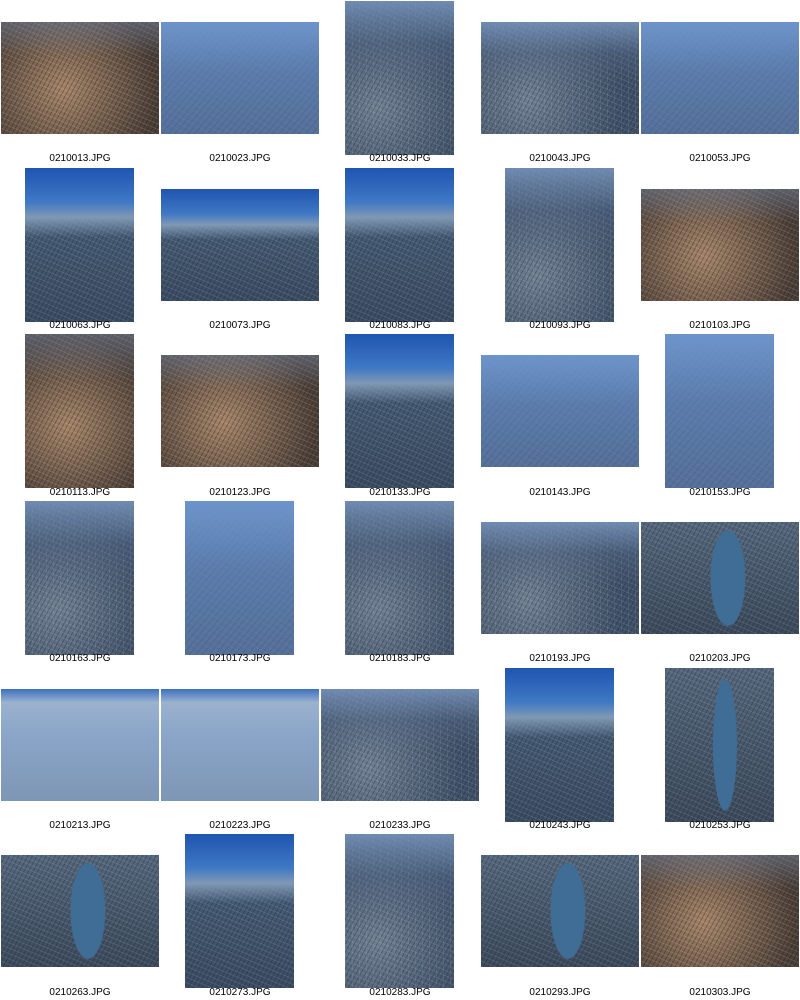 The image size is (800, 1000). Describe the element at coordinates (560, 992) in the screenshot. I see `thumbnail-filename: 0210293.JPG` at that location.